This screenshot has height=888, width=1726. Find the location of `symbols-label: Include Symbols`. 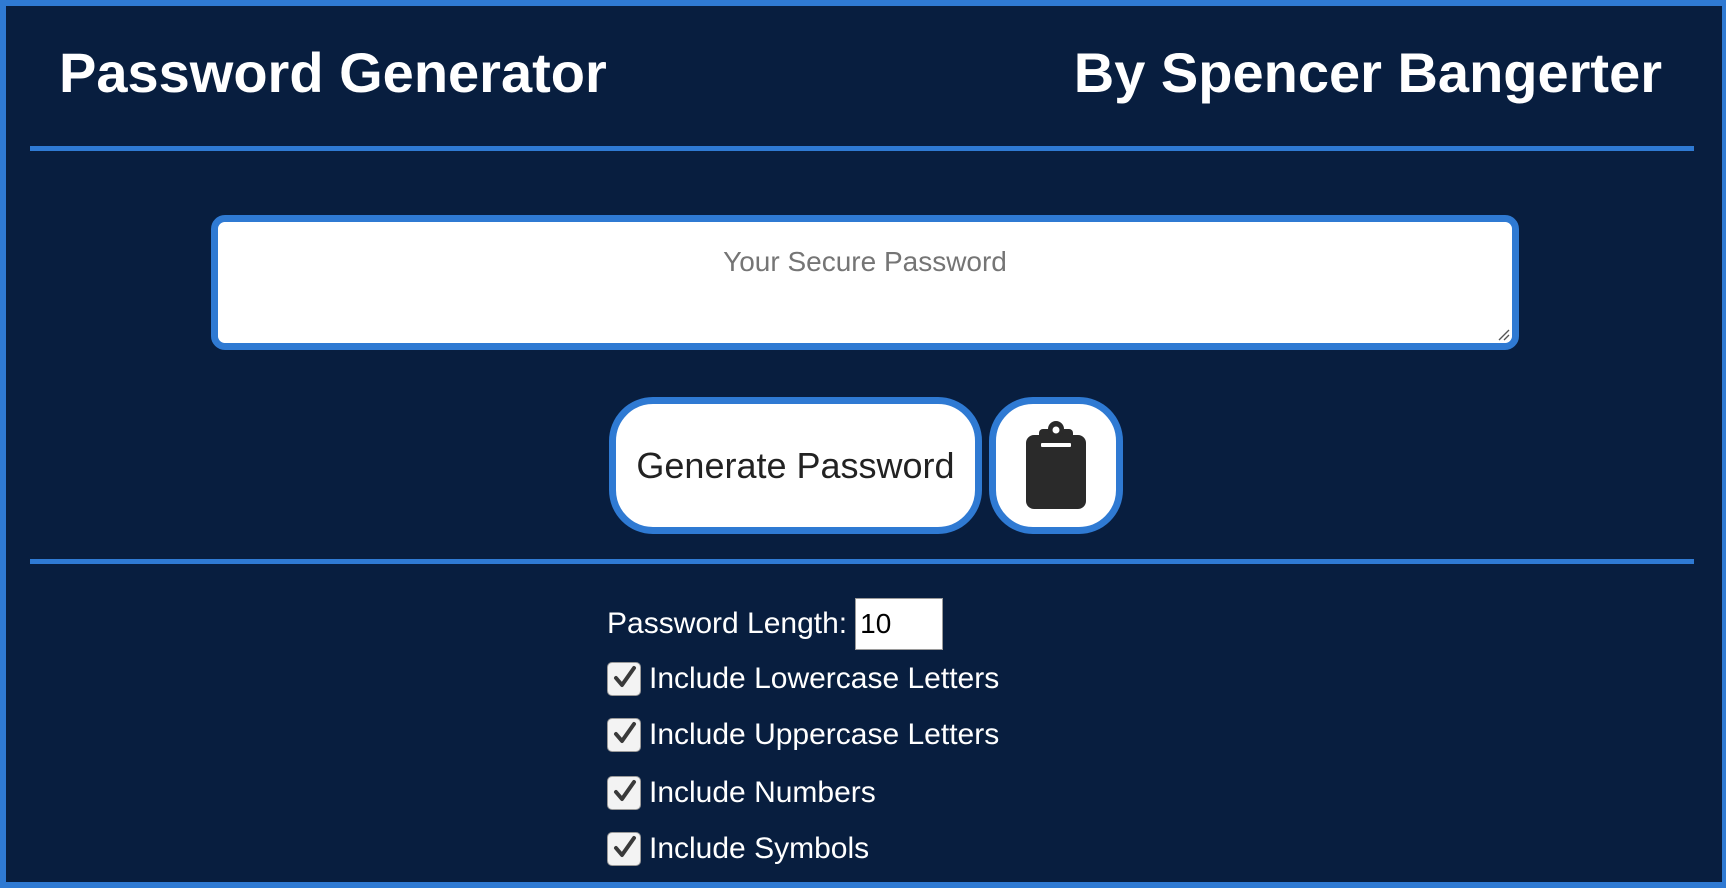

symbols-label: Include Symbols is located at coordinates (759, 848).